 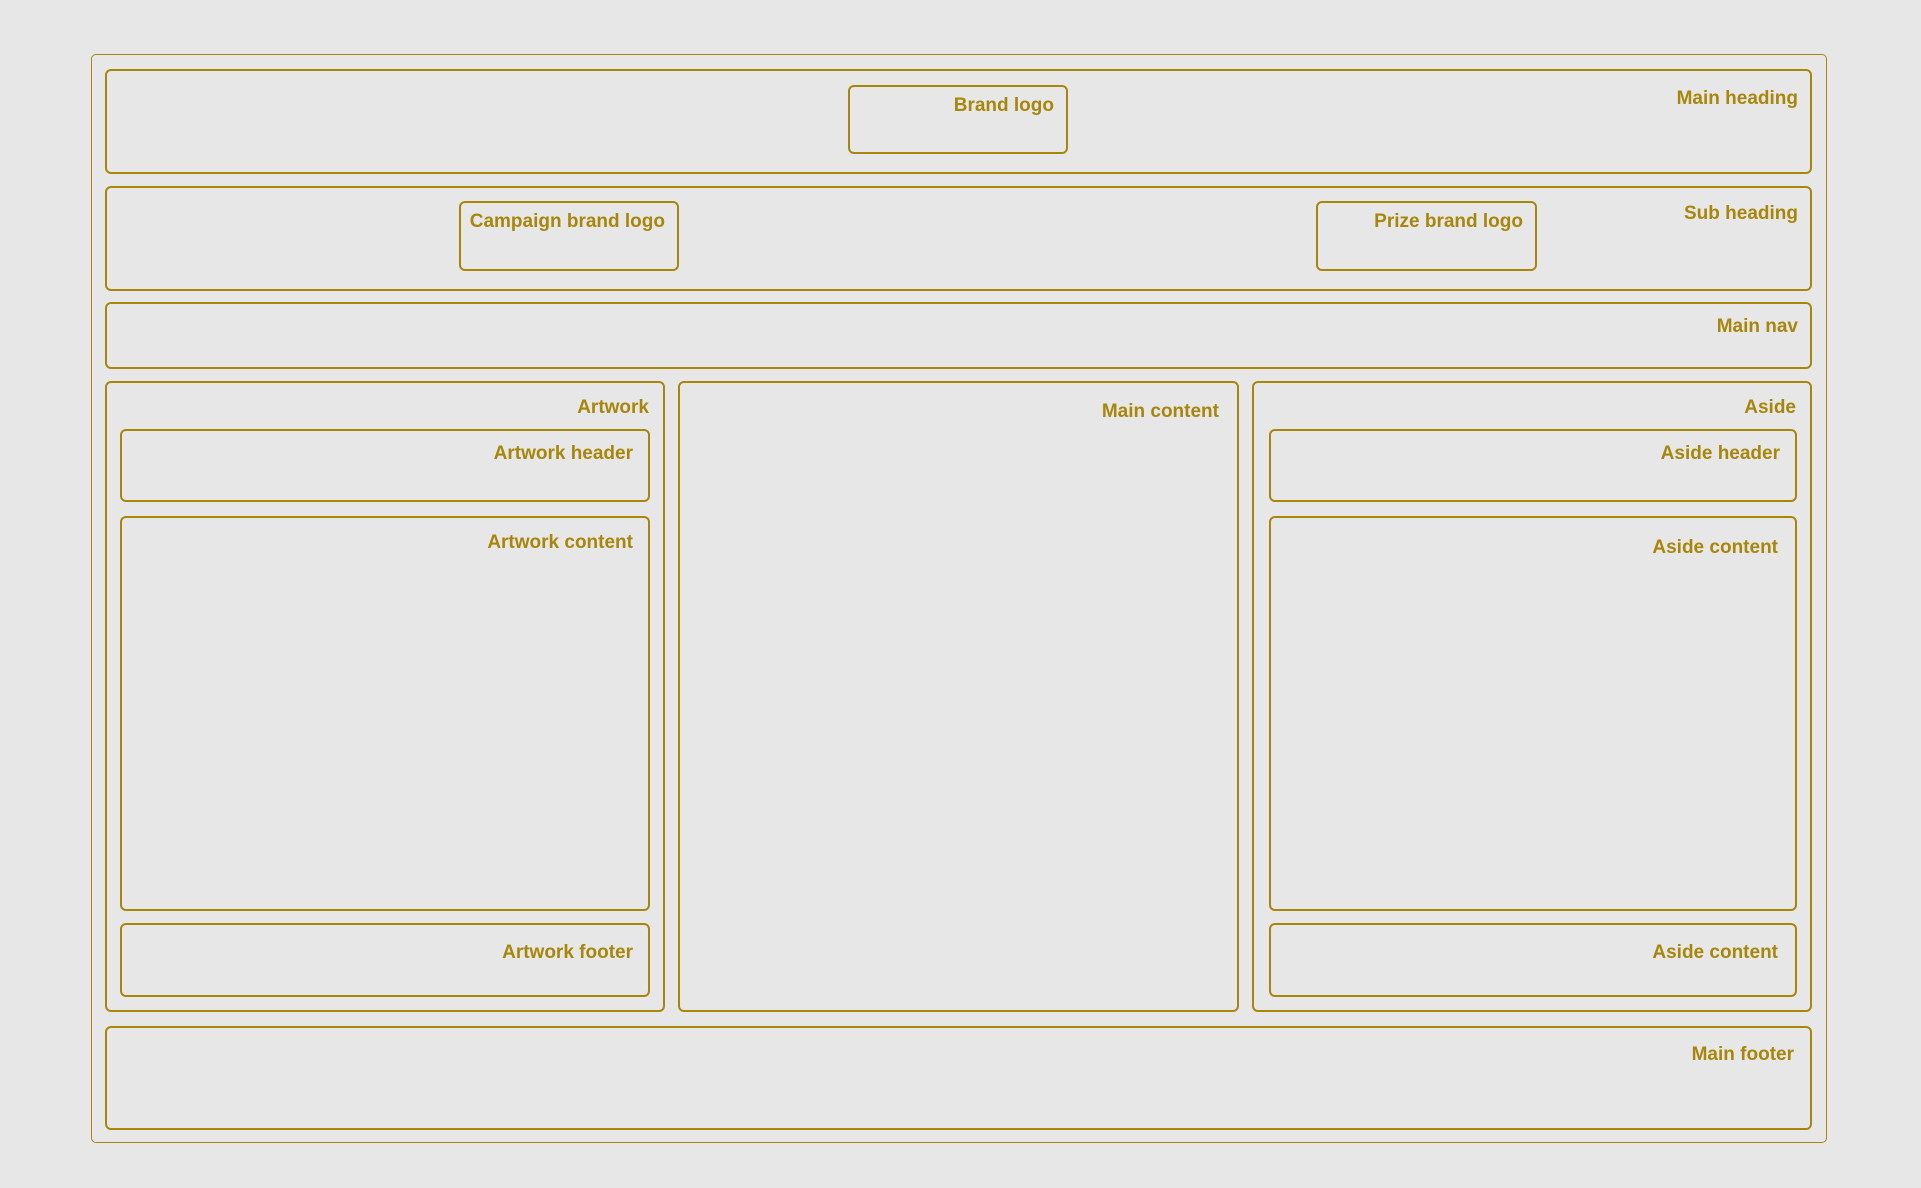 What do you see at coordinates (1715, 952) in the screenshot?
I see `aside-footer-label: Aside content` at bounding box center [1715, 952].